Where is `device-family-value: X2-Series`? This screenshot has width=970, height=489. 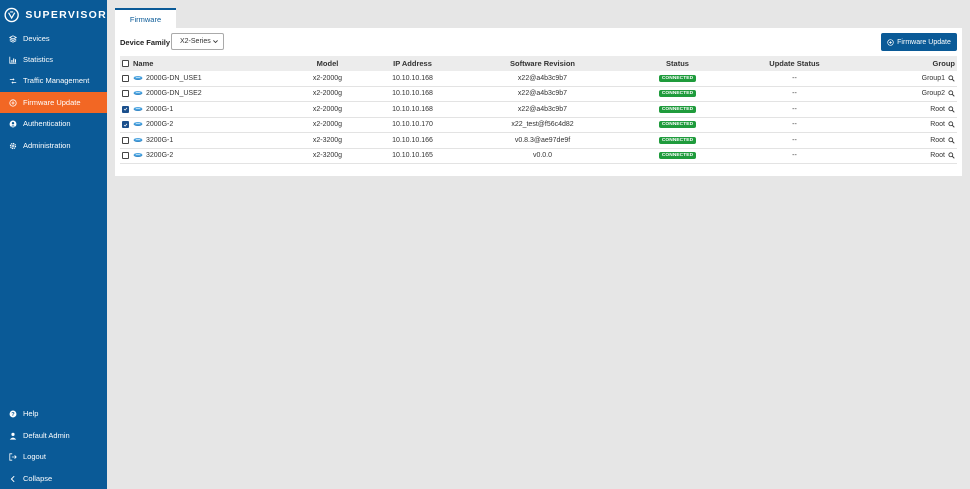 device-family-value: X2-Series is located at coordinates (195, 41).